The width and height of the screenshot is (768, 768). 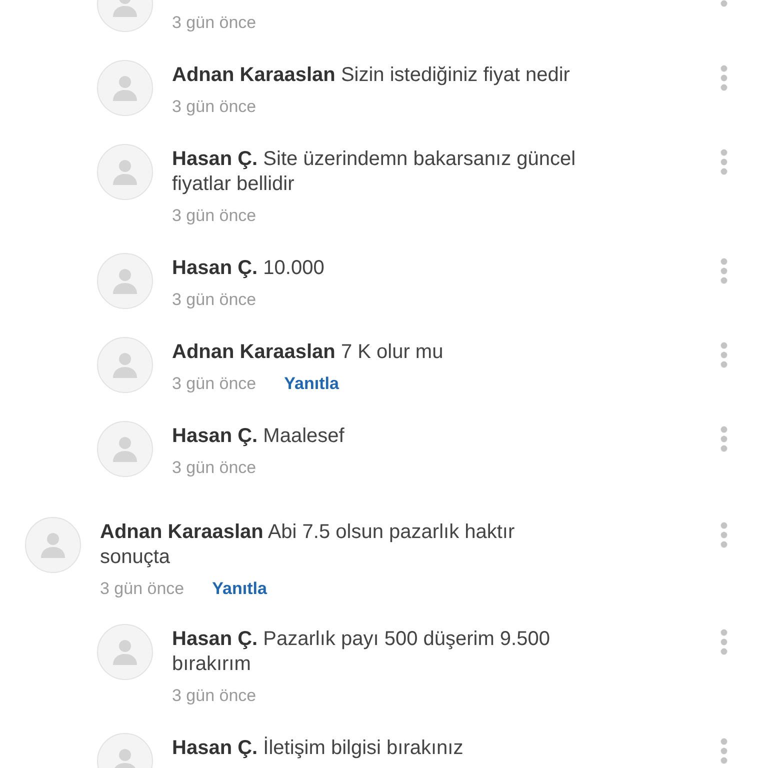 What do you see at coordinates (259, 436) in the screenshot?
I see `comment-text: Hasan Ç. Maalesef` at bounding box center [259, 436].